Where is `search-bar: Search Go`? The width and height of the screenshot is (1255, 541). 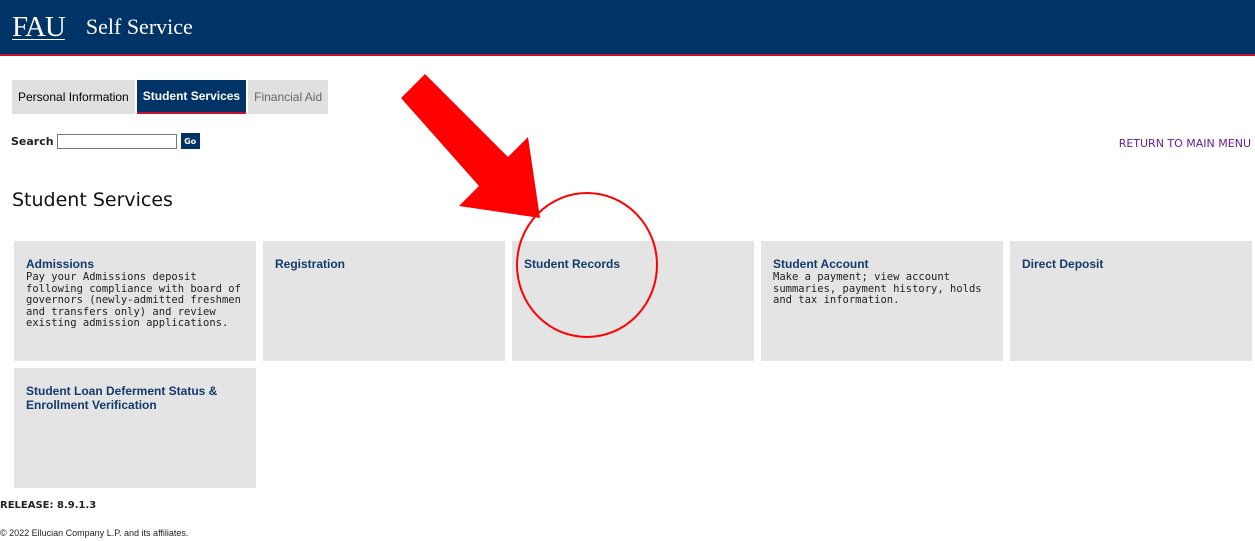
search-bar: Search Go is located at coordinates (105, 141).